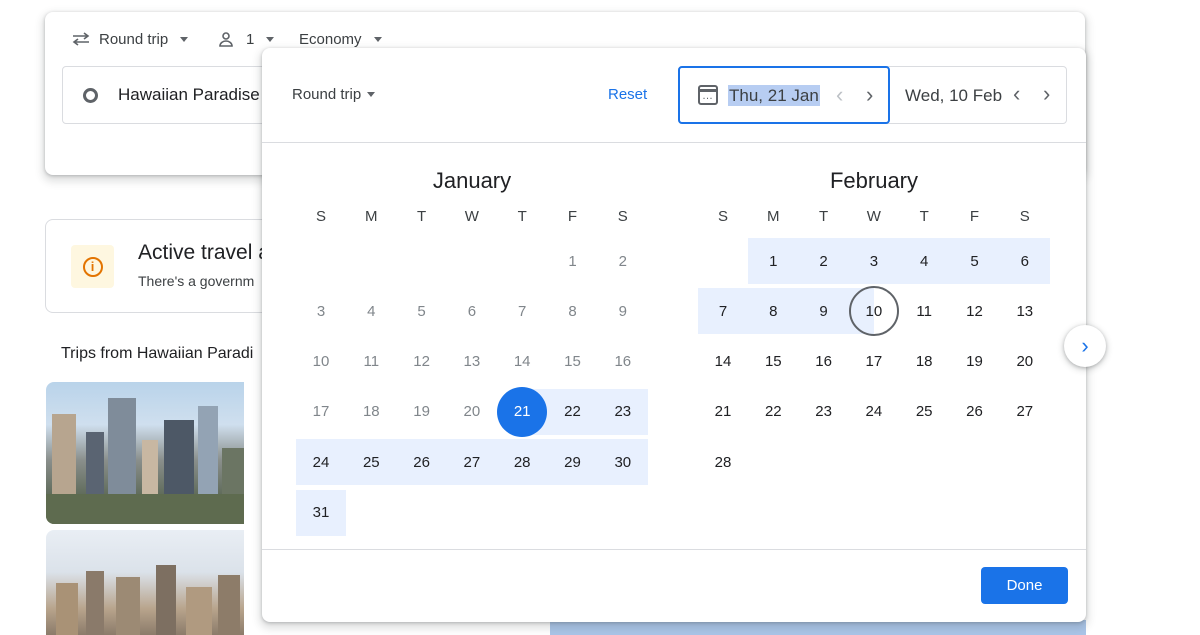  Describe the element at coordinates (975, 261) in the screenshot. I see `calendar-day-february-5: 5` at that location.